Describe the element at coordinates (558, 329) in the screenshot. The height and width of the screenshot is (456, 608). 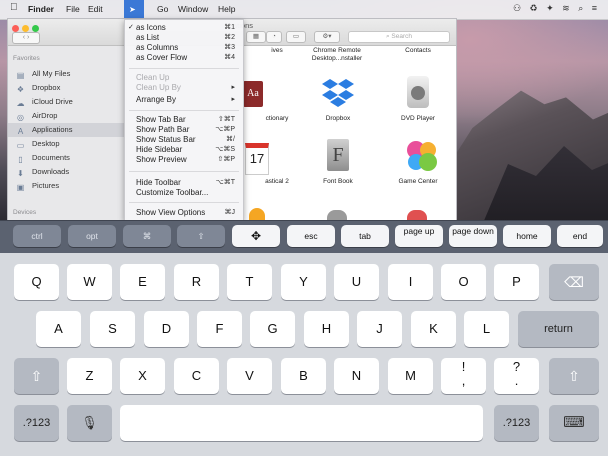
I see `return-key: return` at that location.